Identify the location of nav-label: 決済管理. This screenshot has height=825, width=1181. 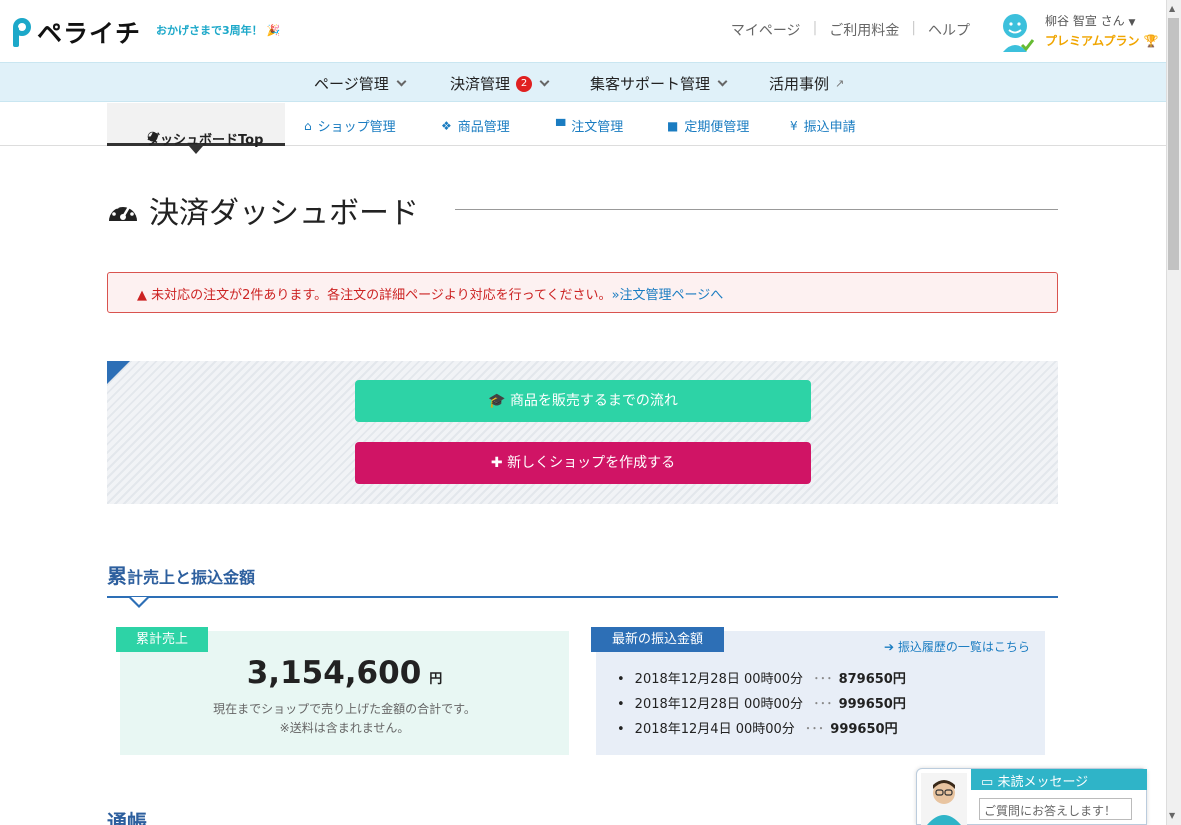
(480, 84).